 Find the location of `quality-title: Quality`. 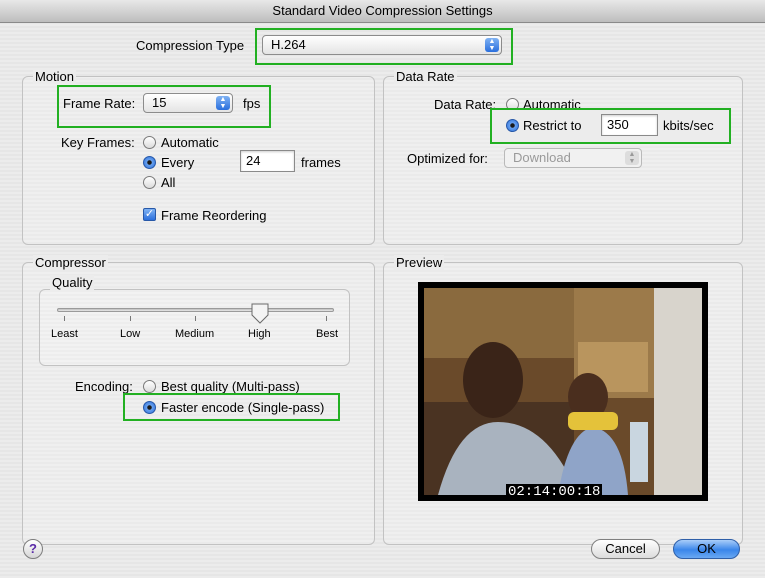

quality-title: Quality is located at coordinates (72, 282).